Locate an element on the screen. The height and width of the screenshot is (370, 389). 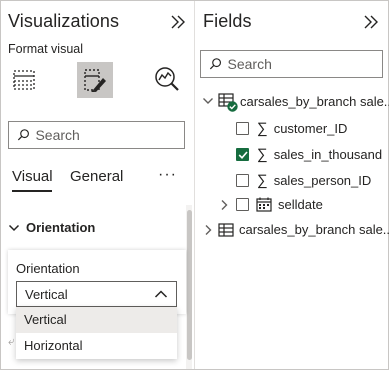
field-row-sales-person-id: ∑ sales_person_ID is located at coordinates (303, 180).